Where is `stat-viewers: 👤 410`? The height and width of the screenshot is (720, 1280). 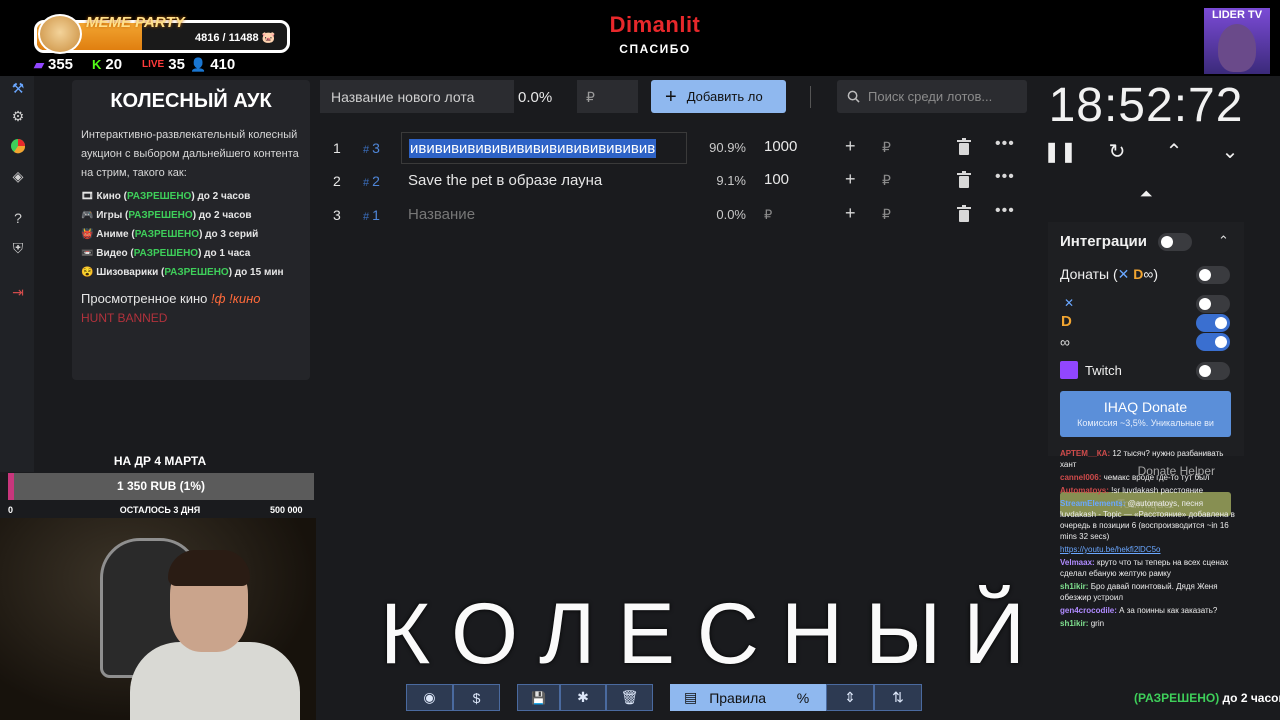 stat-viewers: 👤 410 is located at coordinates (213, 64).